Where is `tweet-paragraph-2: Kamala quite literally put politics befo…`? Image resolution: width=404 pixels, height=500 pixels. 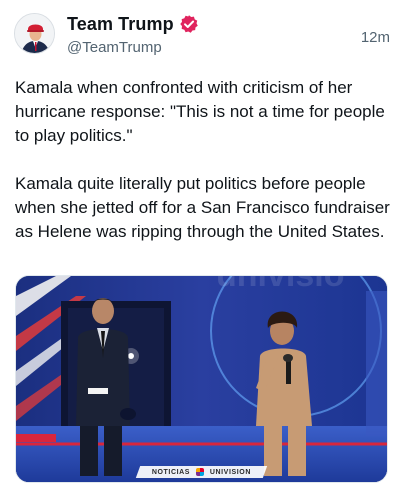
tweet-paragraph-2: Kamala quite literally put politics befo… is located at coordinates (202, 207).